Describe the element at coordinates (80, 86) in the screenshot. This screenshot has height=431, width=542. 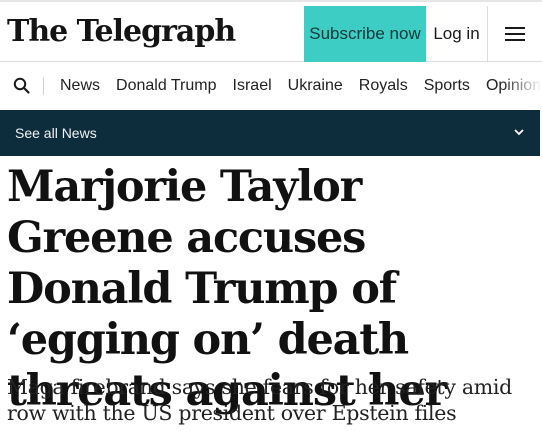
I see `nav-item-news: News` at that location.